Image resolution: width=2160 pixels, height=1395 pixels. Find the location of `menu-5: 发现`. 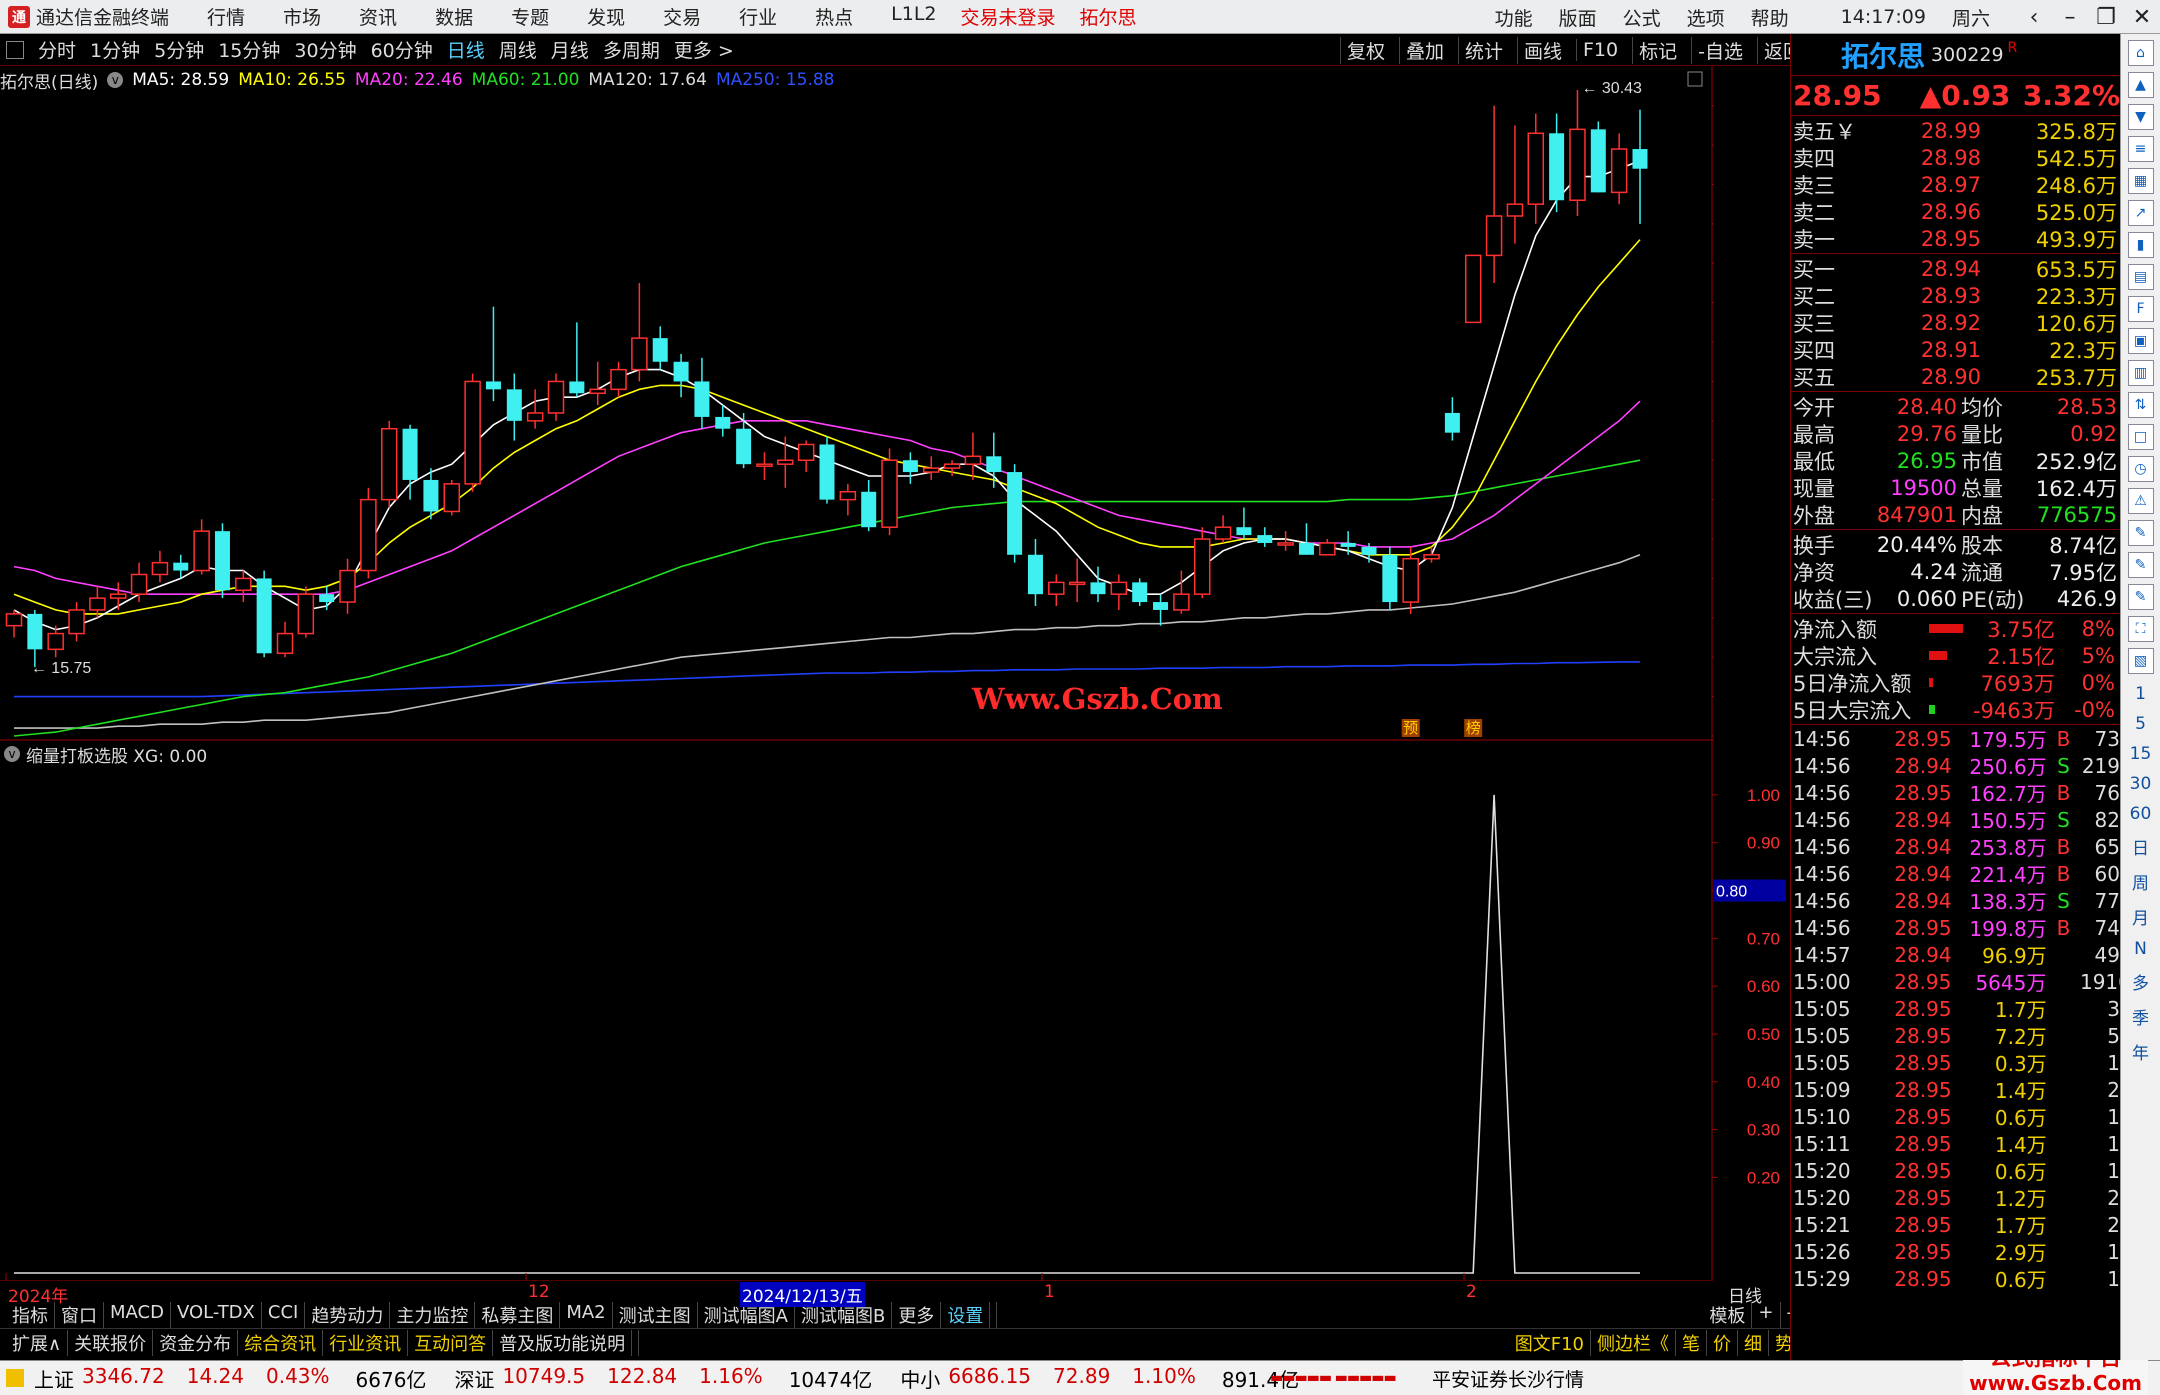

menu-5: 发现 is located at coordinates (606, 16).